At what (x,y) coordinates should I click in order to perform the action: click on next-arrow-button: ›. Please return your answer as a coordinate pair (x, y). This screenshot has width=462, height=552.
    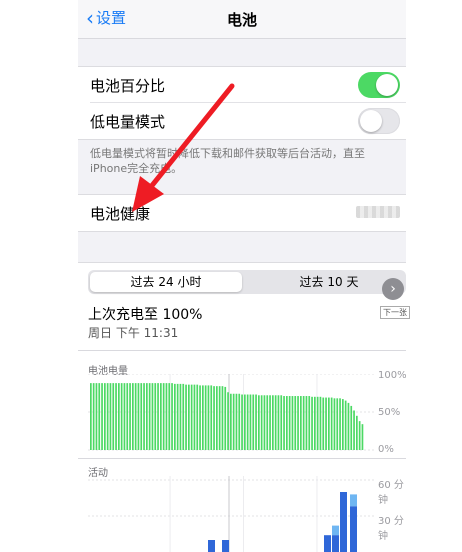
    Looking at the image, I should click on (393, 289).